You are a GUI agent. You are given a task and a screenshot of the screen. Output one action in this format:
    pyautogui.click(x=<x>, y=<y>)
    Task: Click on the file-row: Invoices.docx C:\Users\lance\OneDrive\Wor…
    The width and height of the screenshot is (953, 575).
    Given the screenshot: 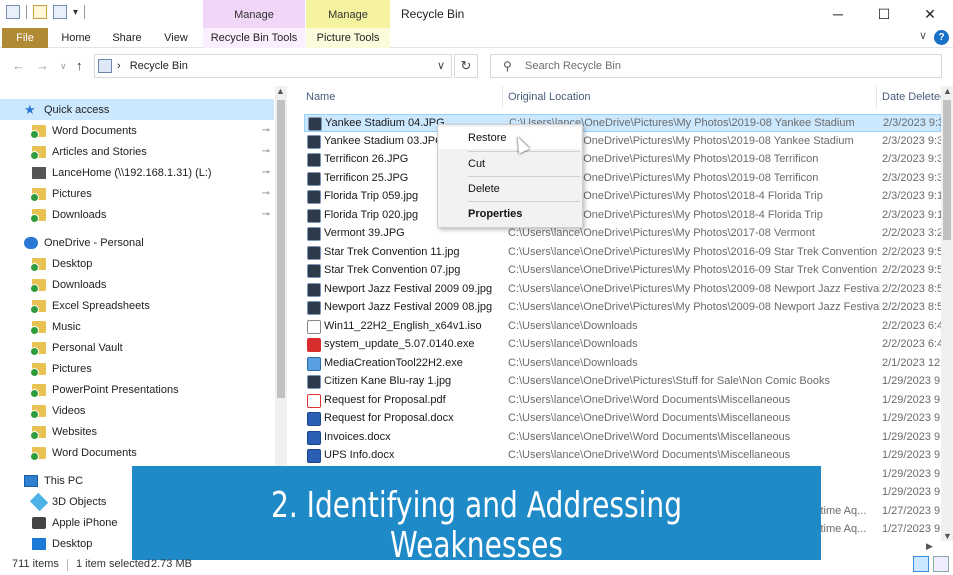 What is the action you would take?
    pyautogui.click(x=622, y=438)
    